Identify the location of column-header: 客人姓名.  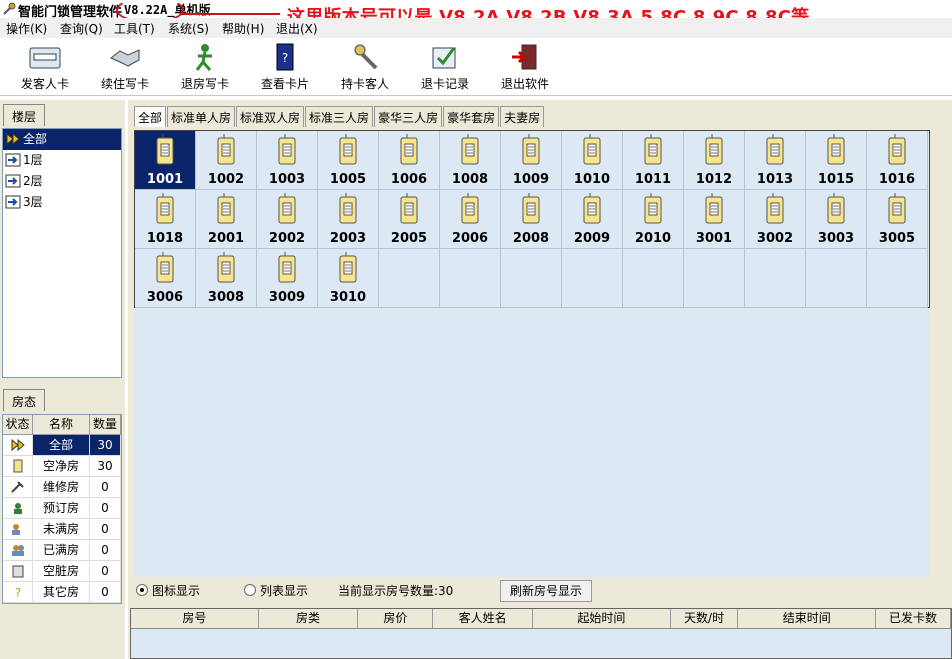
(483, 618).